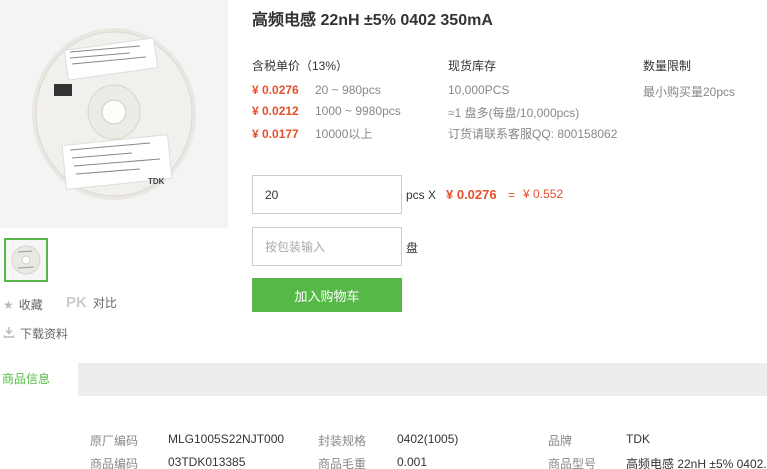  Describe the element at coordinates (300, 66) in the screenshot. I see `price-header: 含税单价（13%）` at that location.